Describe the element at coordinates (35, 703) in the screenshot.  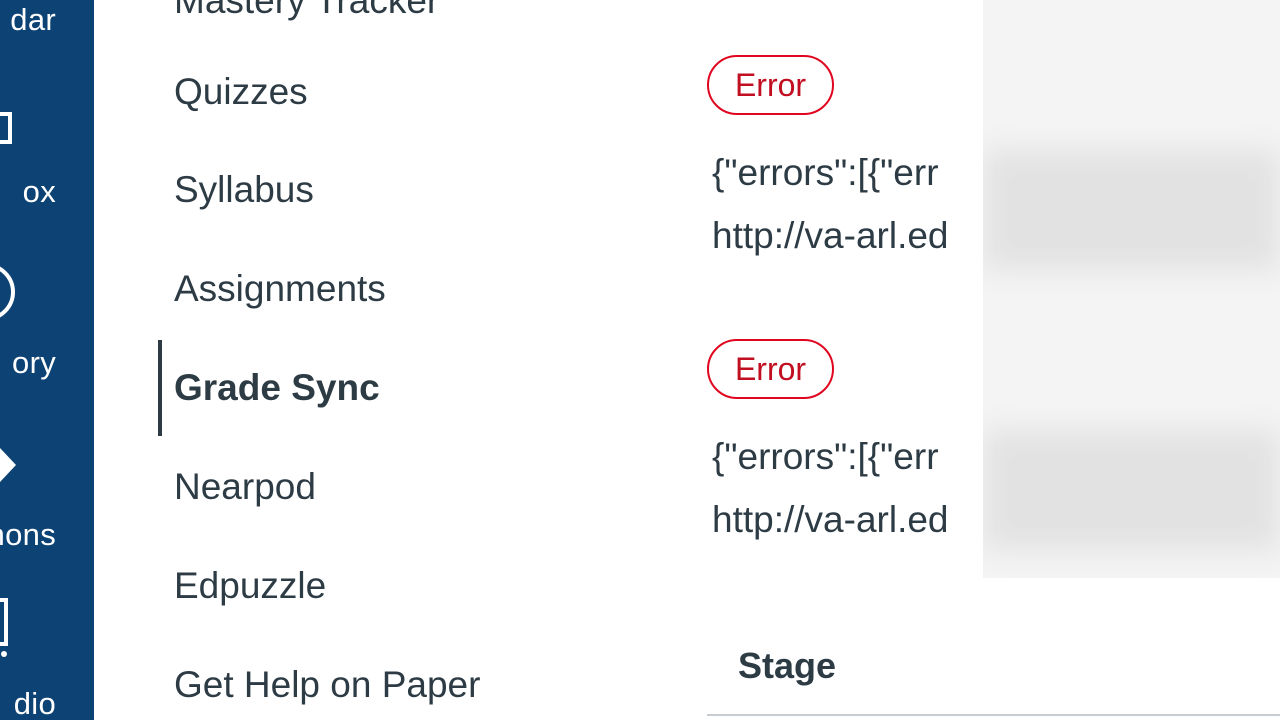
I see `global-nav-studio-label: dio` at that location.